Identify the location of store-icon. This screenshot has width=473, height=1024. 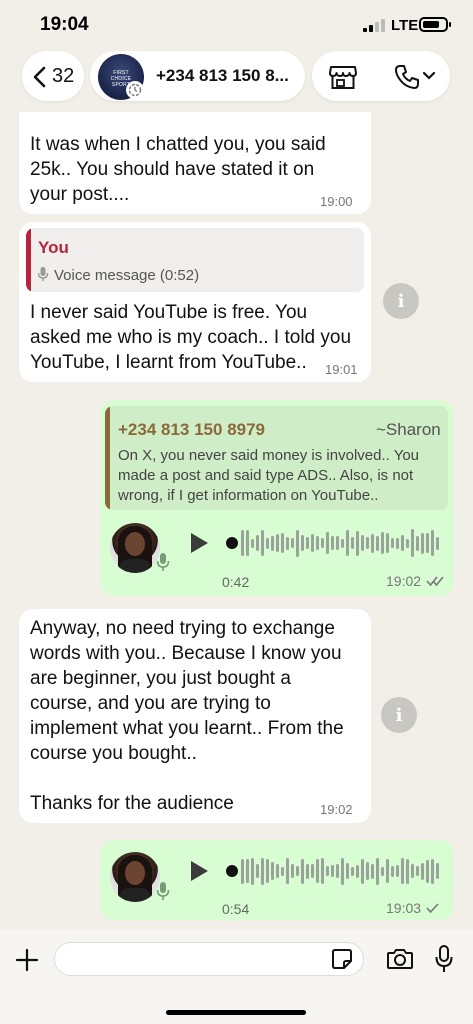
(343, 77).